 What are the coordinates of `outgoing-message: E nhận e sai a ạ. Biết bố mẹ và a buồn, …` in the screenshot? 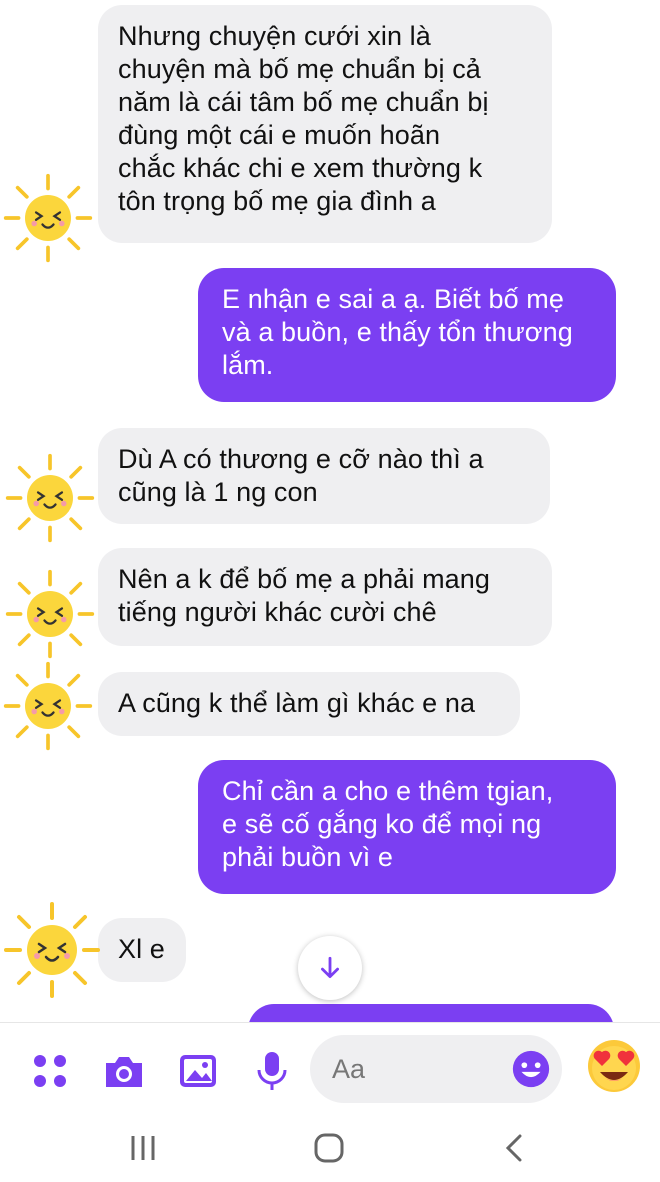 It's located at (407, 335).